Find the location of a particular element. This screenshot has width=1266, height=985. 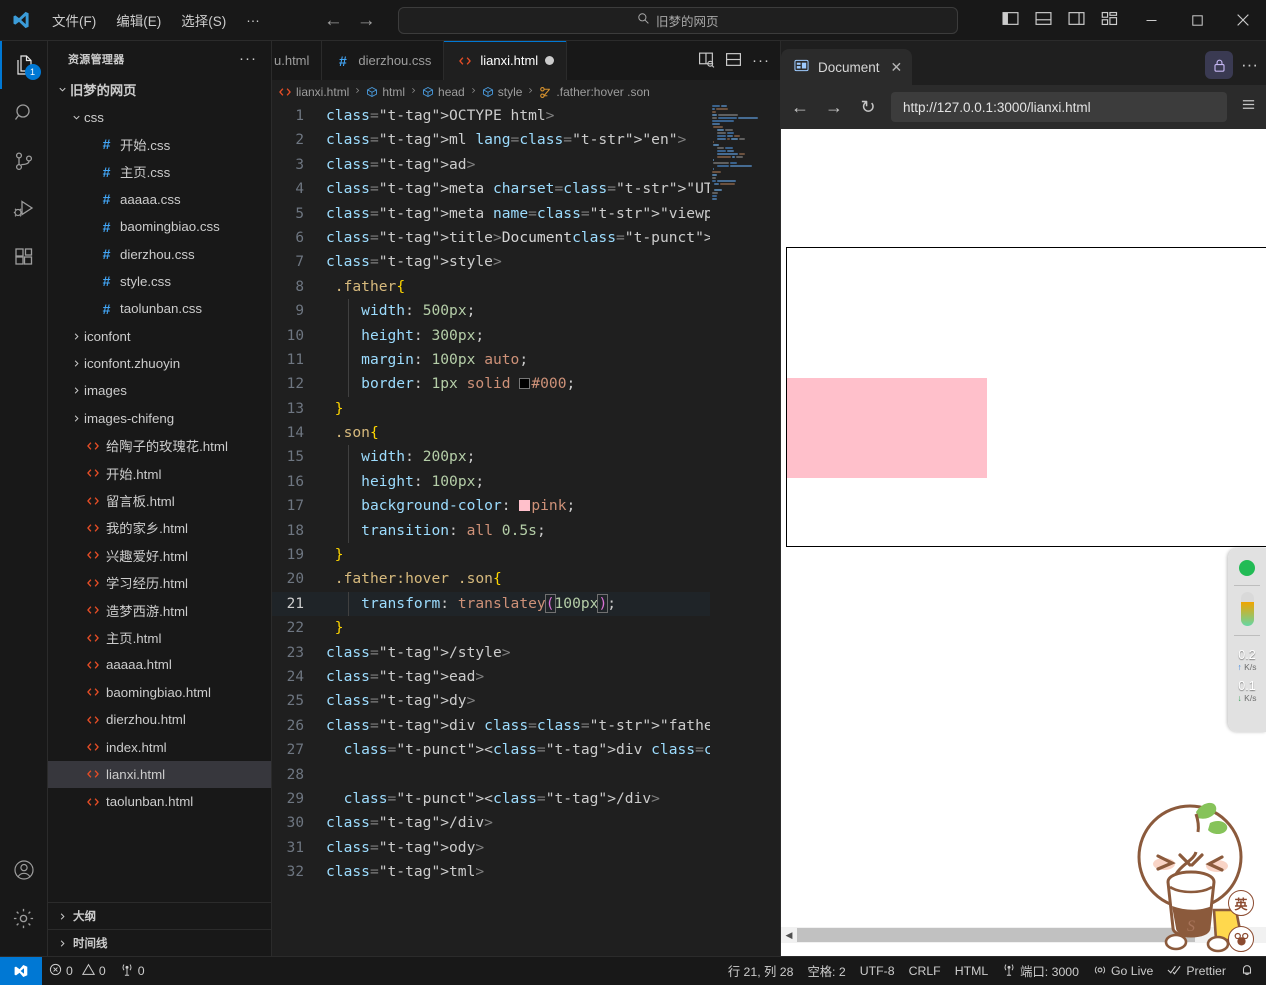

encoding-setting: UTF-8 is located at coordinates (877, 971).